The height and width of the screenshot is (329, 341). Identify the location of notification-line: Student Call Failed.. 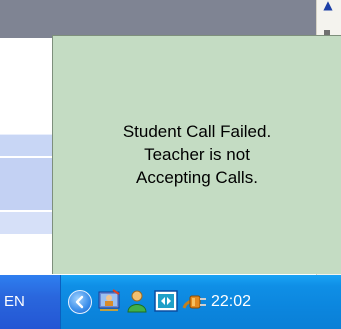
(197, 131).